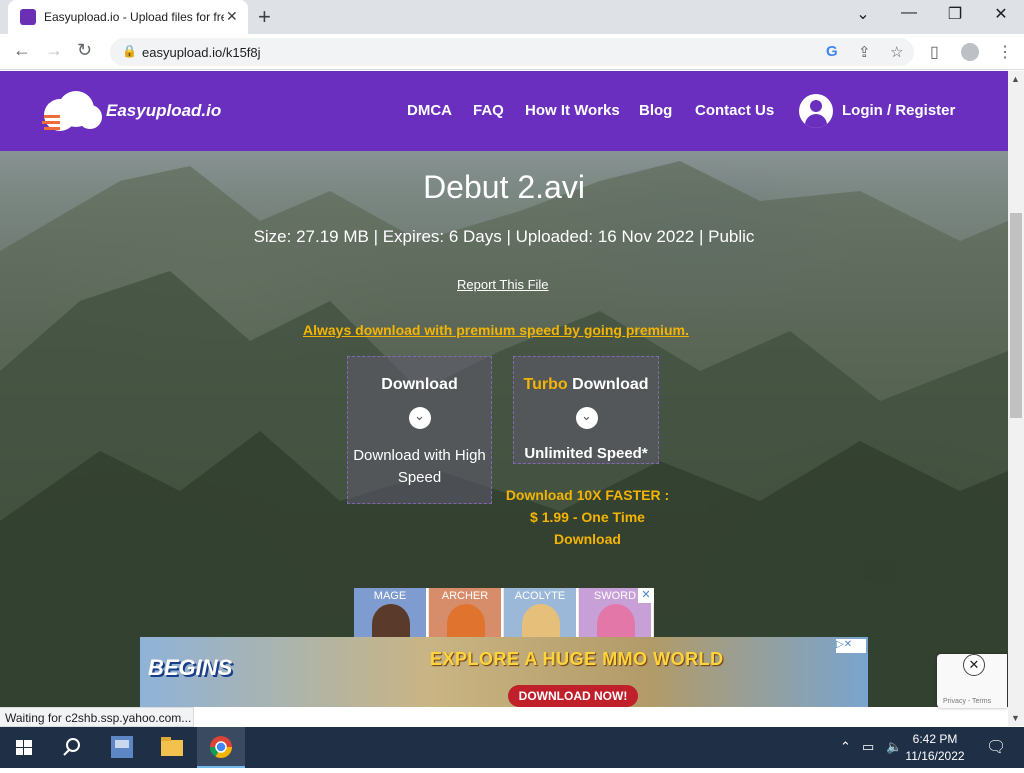 This screenshot has height=773, width=1024. I want to click on browser-toolbar: ← → ↻ 🔒 easyupload.io/k15f8j G ⇪ ☆ ▯ ⋮, so click(512, 52).